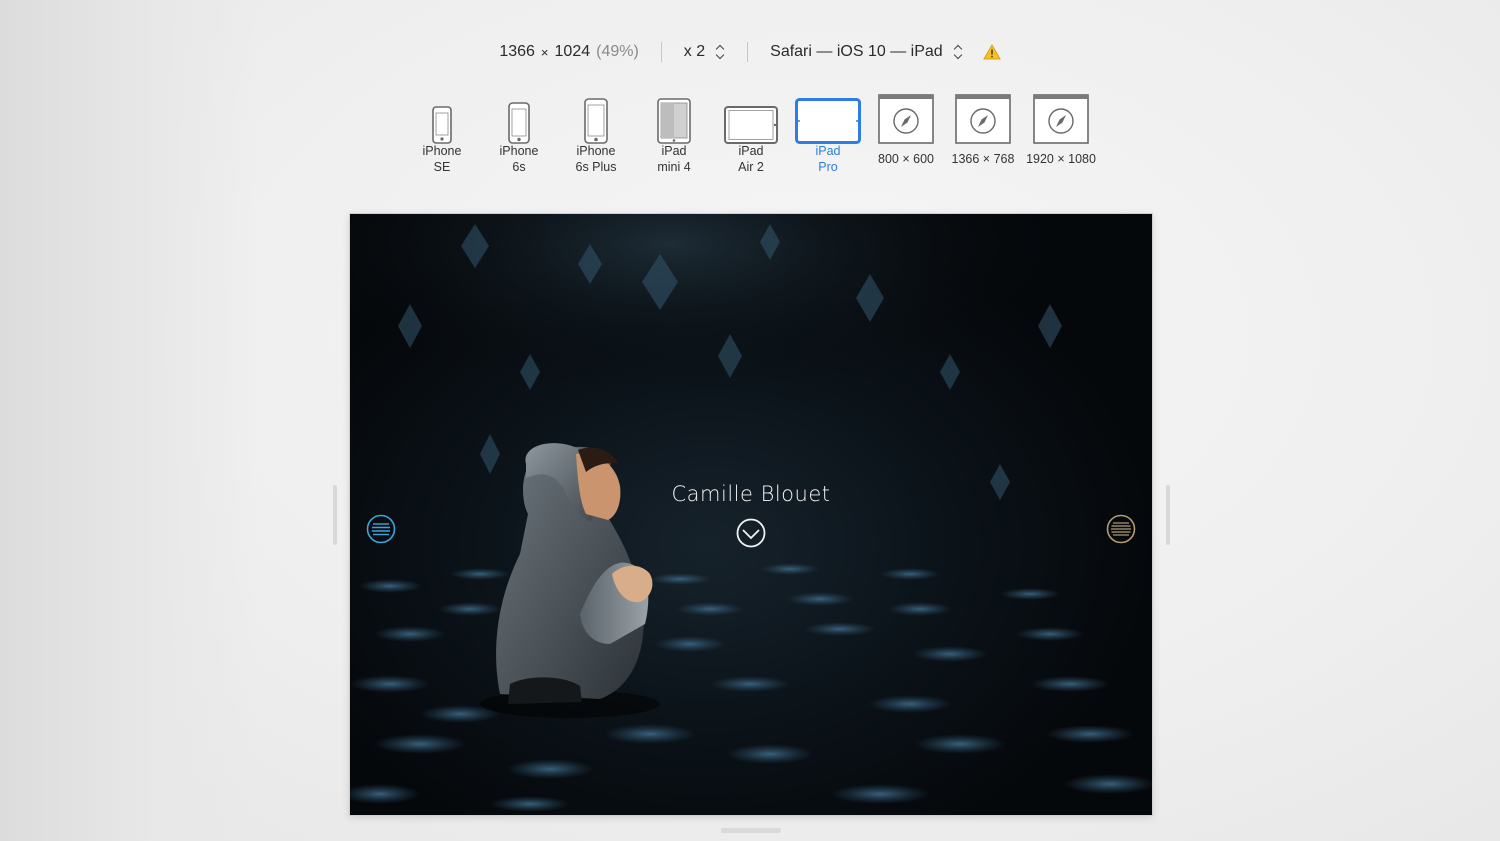  What do you see at coordinates (596, 121) in the screenshot?
I see `phone-large-icon` at bounding box center [596, 121].